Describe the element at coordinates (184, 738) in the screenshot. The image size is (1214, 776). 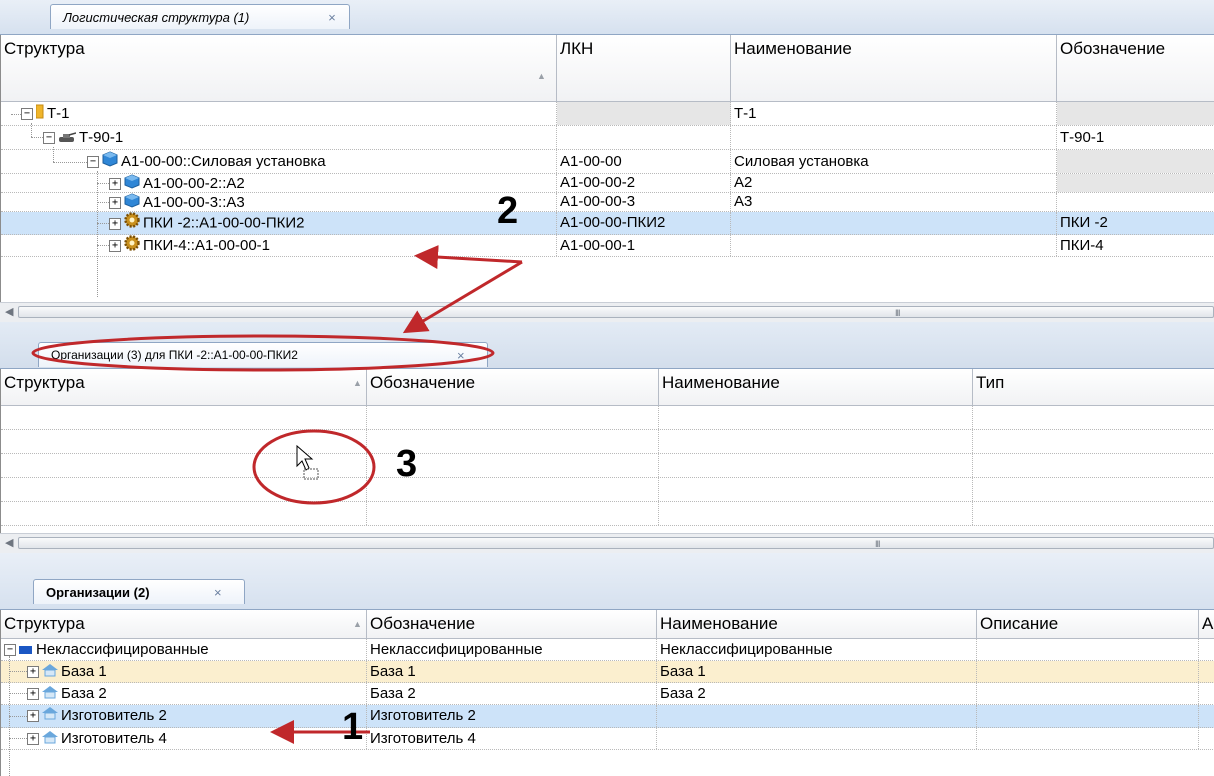
I see `cell-structure: + Изготовитель 4` at that location.